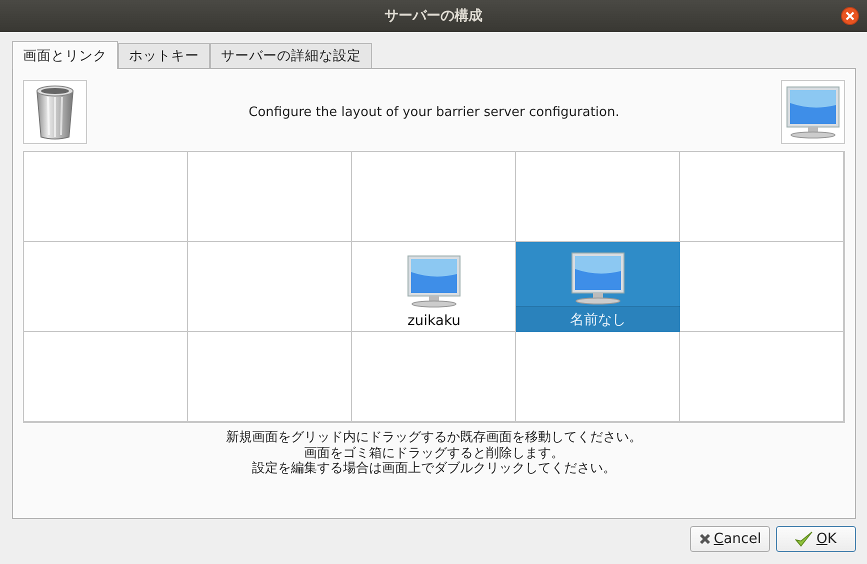 This screenshot has height=564, width=867. Describe the element at coordinates (804, 539) in the screenshot. I see `check-icon` at that location.